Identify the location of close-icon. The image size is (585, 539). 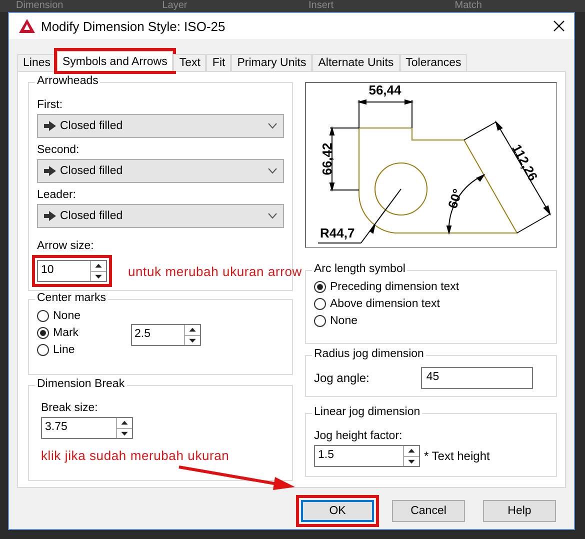
(559, 26).